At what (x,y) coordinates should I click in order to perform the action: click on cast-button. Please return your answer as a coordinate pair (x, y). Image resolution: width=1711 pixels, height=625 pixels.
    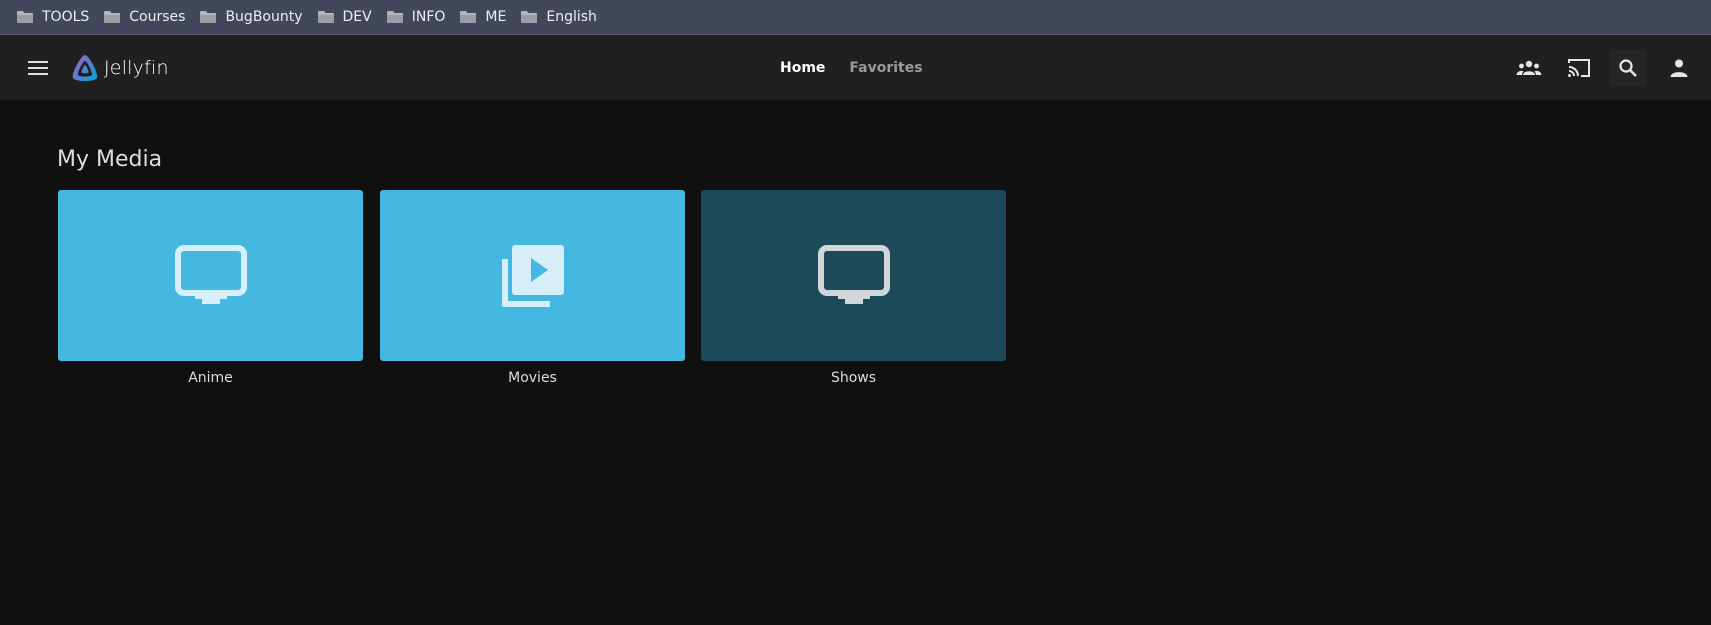
    Looking at the image, I should click on (1579, 68).